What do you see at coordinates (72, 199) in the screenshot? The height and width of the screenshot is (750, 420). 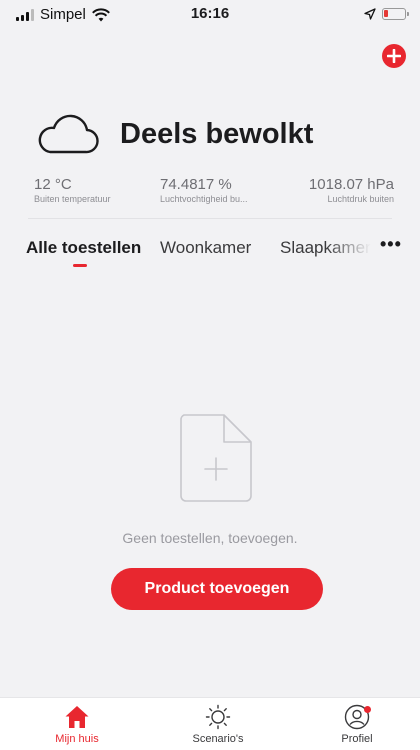 I see `stat-label: Buiten temperatuur` at bounding box center [72, 199].